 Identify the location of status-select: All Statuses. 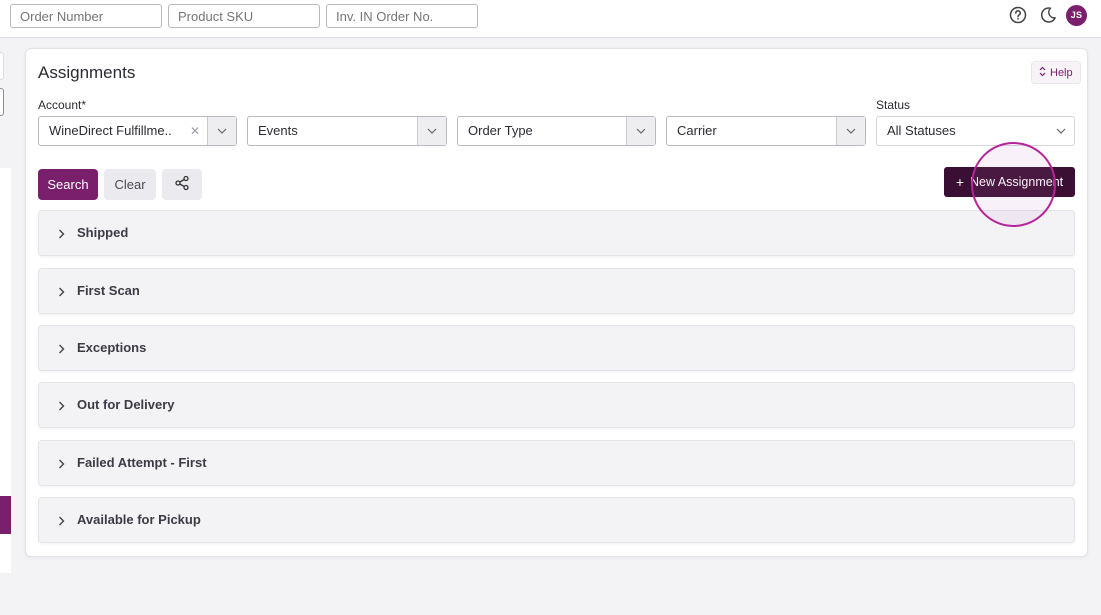
(975, 131).